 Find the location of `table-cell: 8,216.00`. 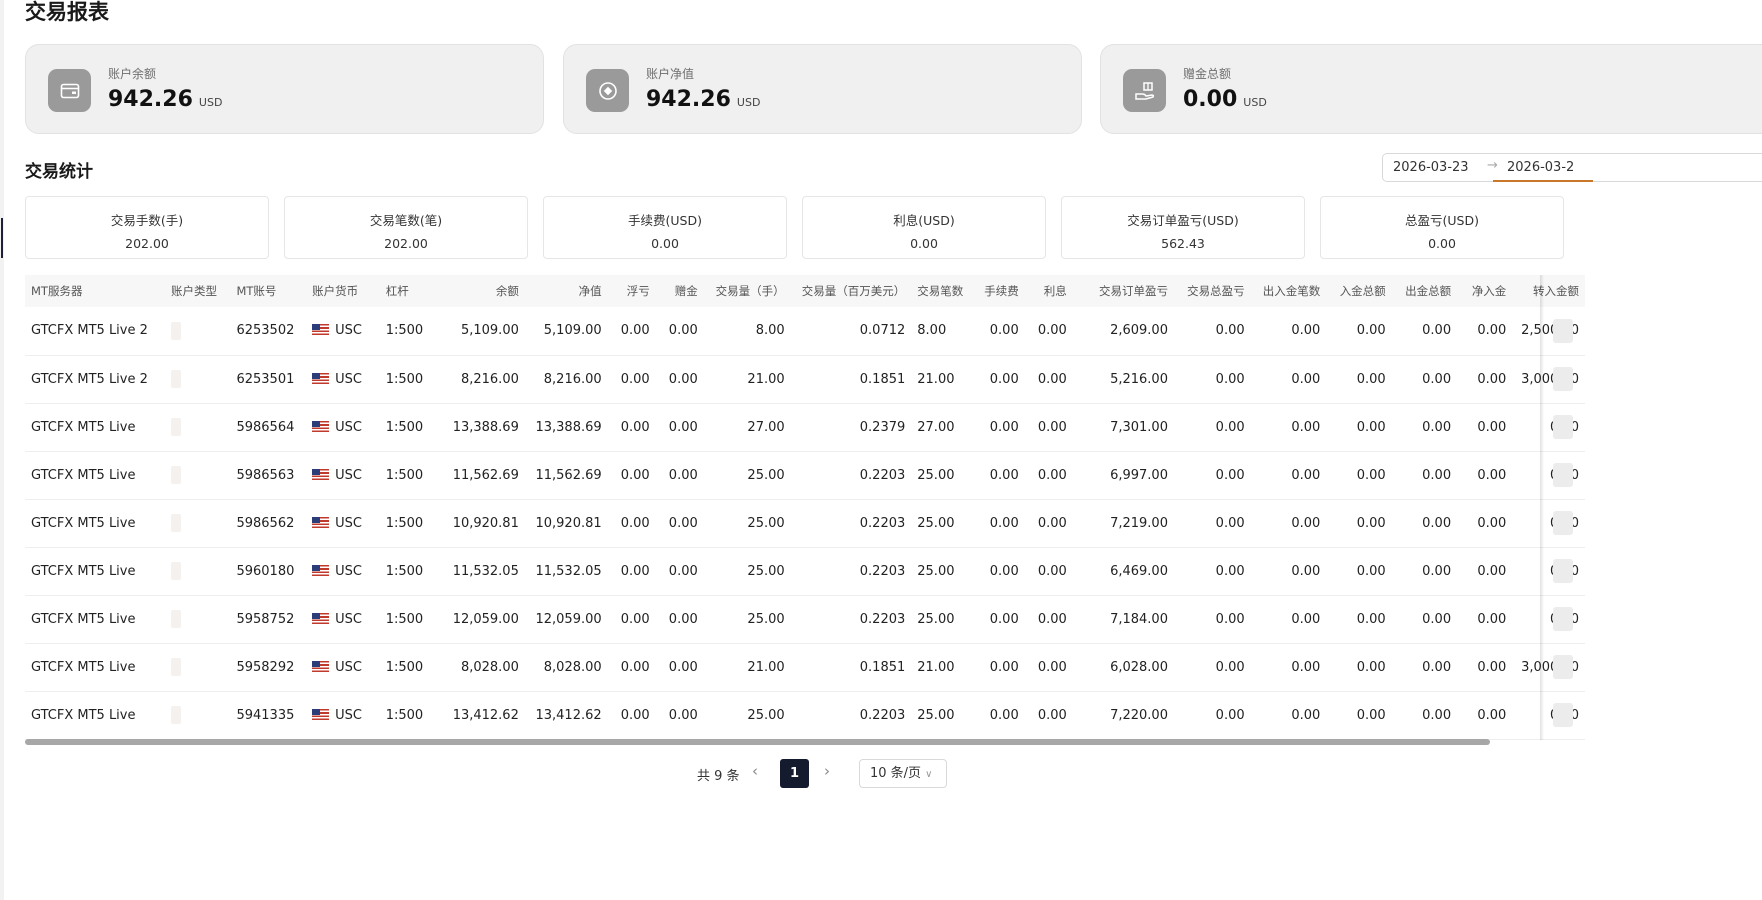

table-cell: 8,216.00 is located at coordinates (572, 379).